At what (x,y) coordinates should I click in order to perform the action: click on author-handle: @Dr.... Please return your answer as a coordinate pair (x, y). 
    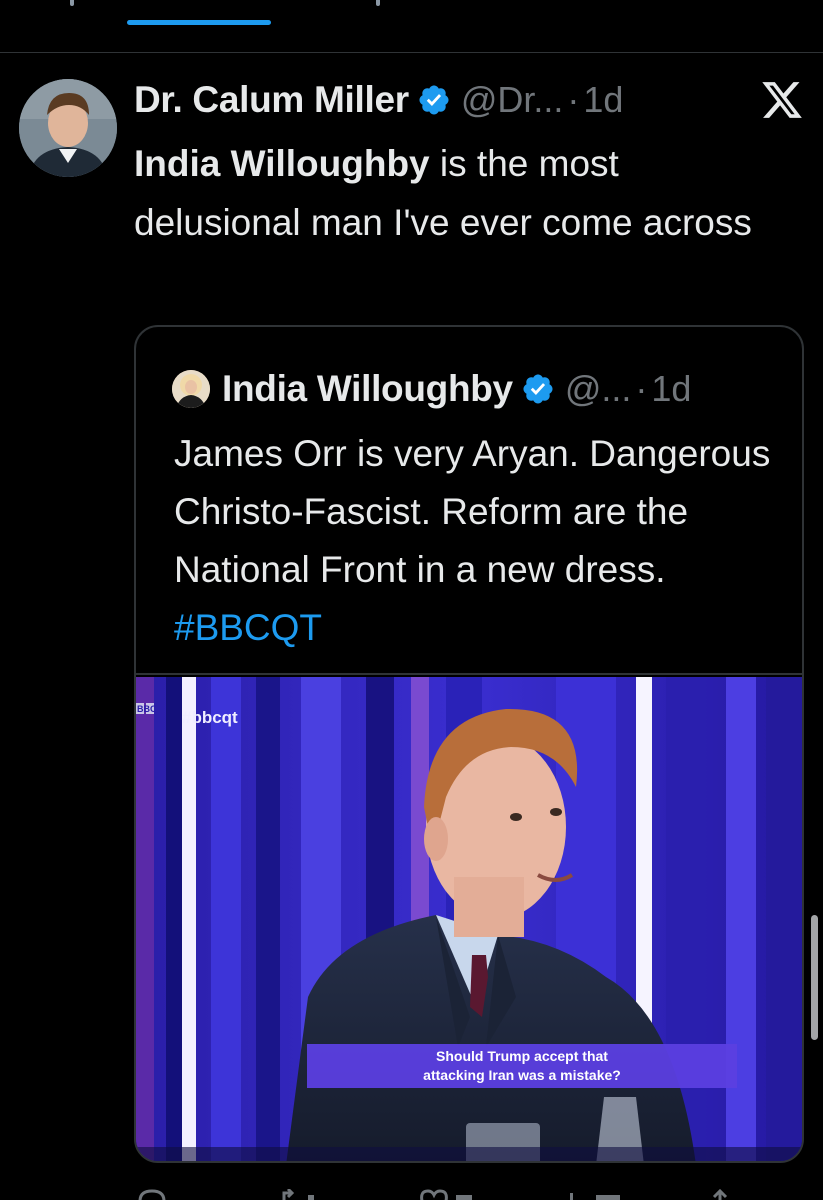
    Looking at the image, I should click on (512, 100).